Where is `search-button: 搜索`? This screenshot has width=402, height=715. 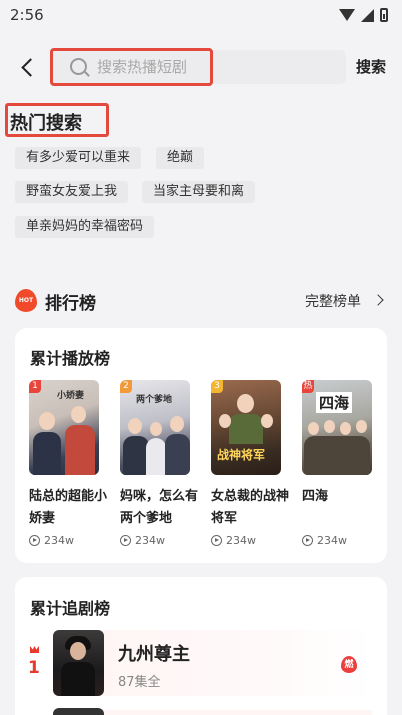
search-button: 搜索 is located at coordinates (371, 66).